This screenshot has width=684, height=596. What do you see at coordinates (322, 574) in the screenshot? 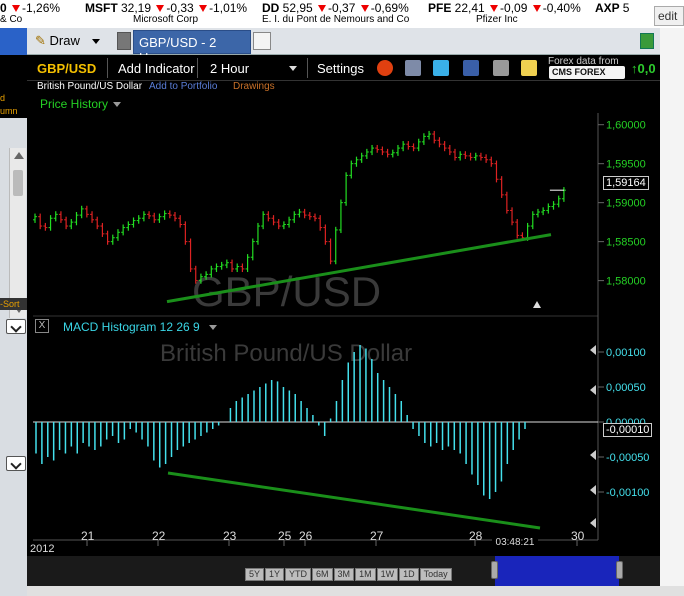
I see `zoom-button-6m: 6M` at bounding box center [322, 574].